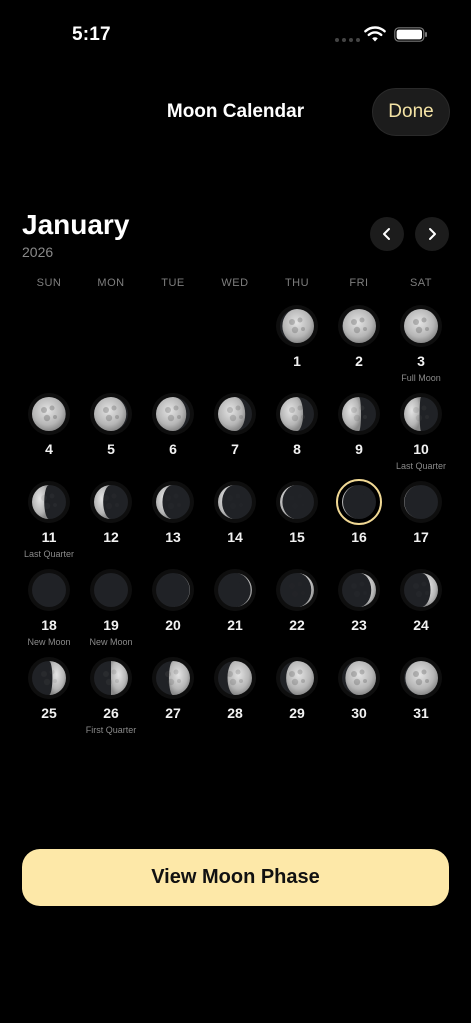  Describe the element at coordinates (297, 283) in the screenshot. I see `weekday-label: THU` at that location.